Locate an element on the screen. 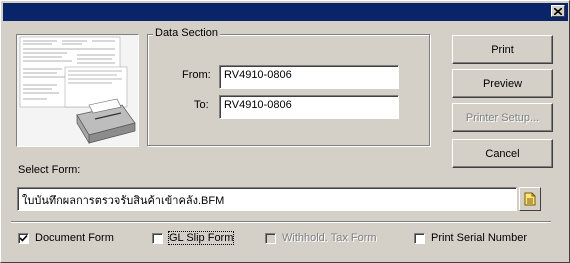 This screenshot has height=263, width=570. folder-icon is located at coordinates (530, 199).